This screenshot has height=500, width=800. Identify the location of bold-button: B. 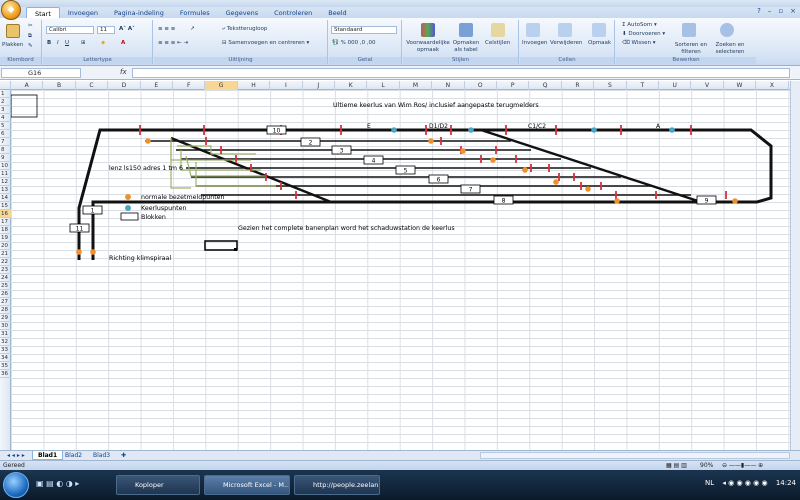
(49, 43).